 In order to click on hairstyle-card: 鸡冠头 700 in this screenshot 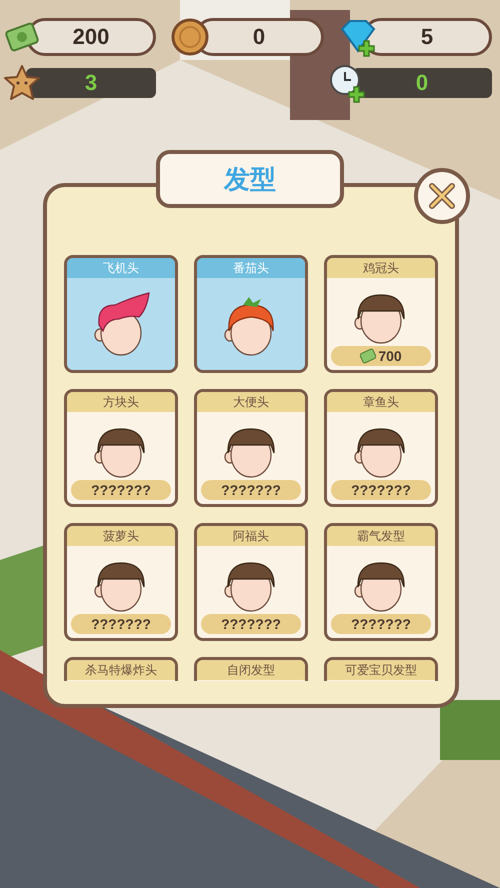, I will do `click(381, 314)`.